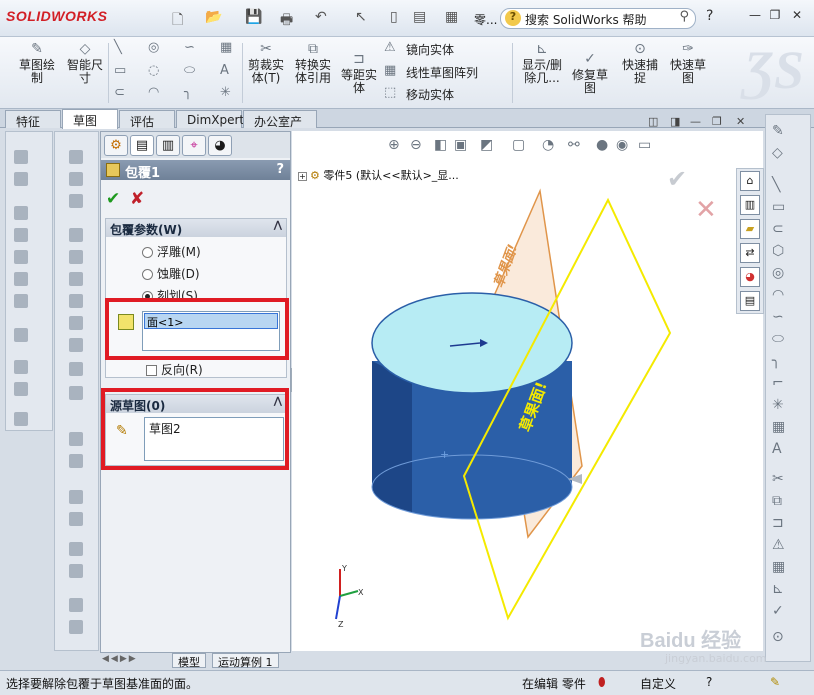 The height and width of the screenshot is (695, 814). I want to click on magnifier-icon: ⚲, so click(684, 16).